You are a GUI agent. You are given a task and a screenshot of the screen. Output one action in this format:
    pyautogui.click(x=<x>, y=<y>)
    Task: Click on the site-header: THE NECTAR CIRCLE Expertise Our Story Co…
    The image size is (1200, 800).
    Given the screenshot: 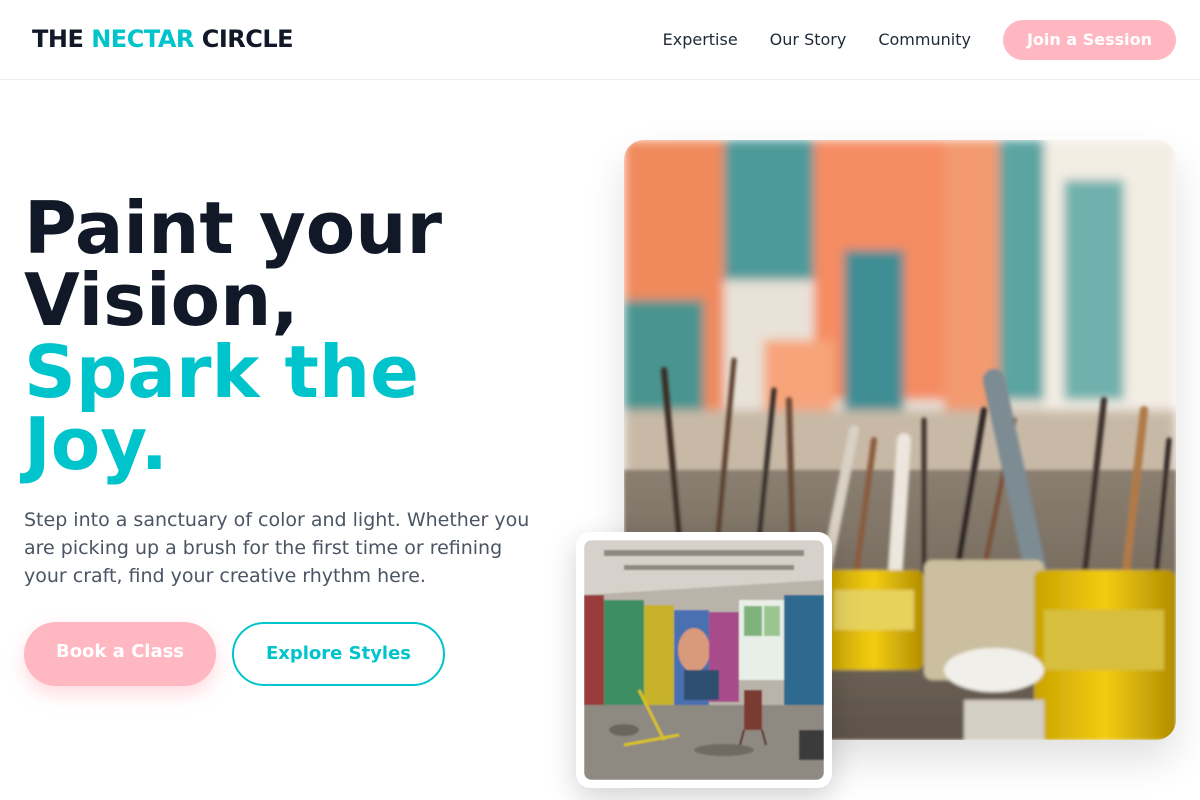 What is the action you would take?
    pyautogui.click(x=600, y=40)
    